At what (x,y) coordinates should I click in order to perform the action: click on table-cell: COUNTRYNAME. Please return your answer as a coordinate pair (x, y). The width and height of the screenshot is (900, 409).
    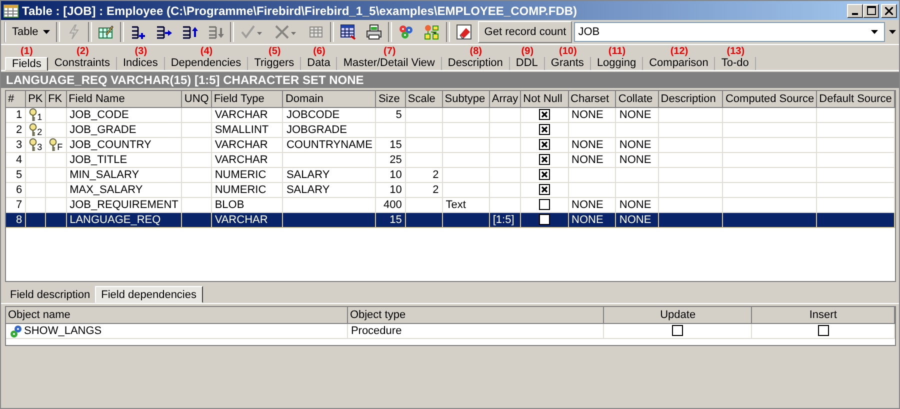
    Looking at the image, I should click on (329, 144).